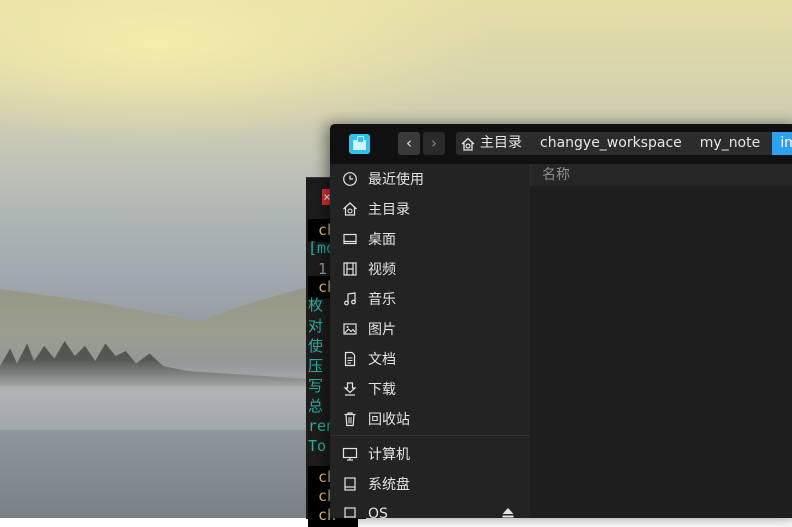 The height and width of the screenshot is (527, 792). I want to click on clock-icon, so click(350, 179).